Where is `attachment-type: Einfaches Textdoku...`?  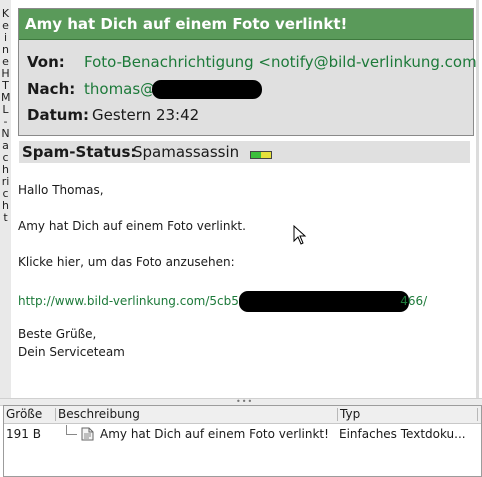 attachment-type: Einfaches Textdoku... is located at coordinates (402, 434).